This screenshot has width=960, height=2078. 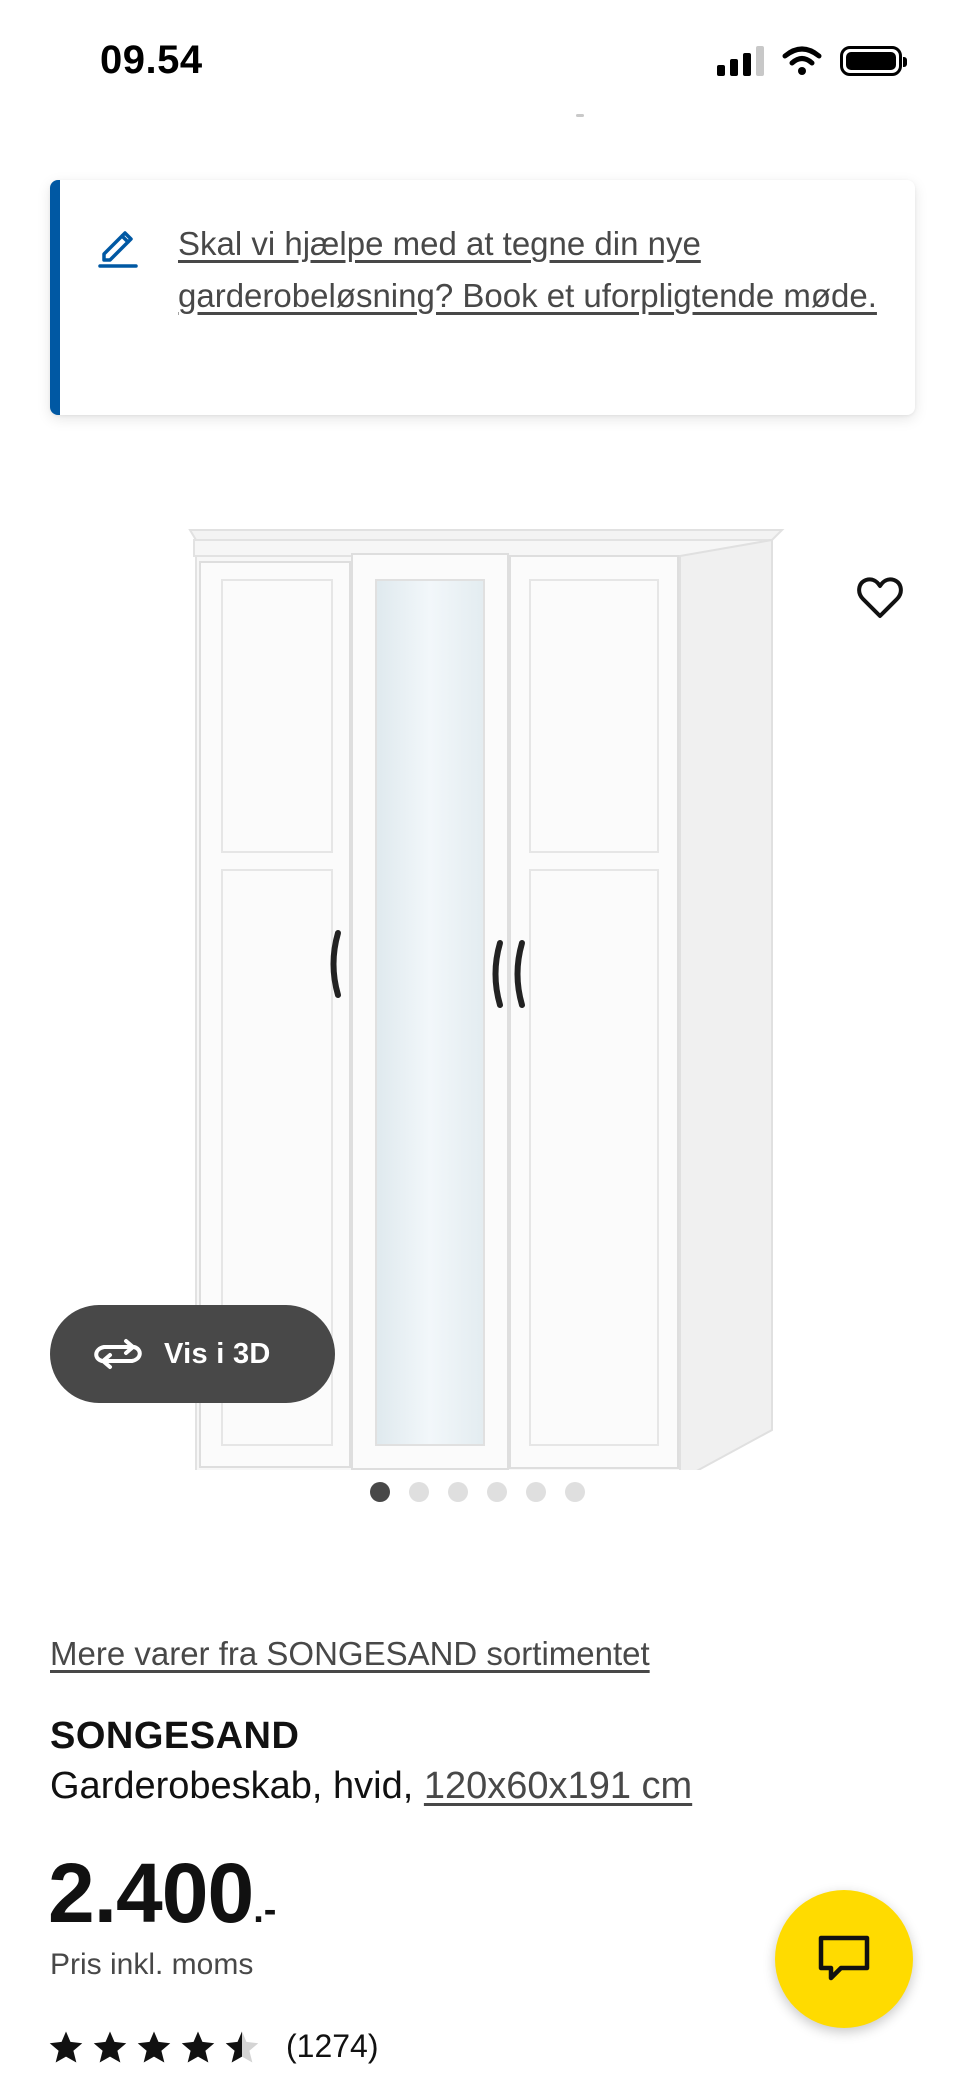 I want to click on product-name: SONGESAND, so click(x=175, y=1736).